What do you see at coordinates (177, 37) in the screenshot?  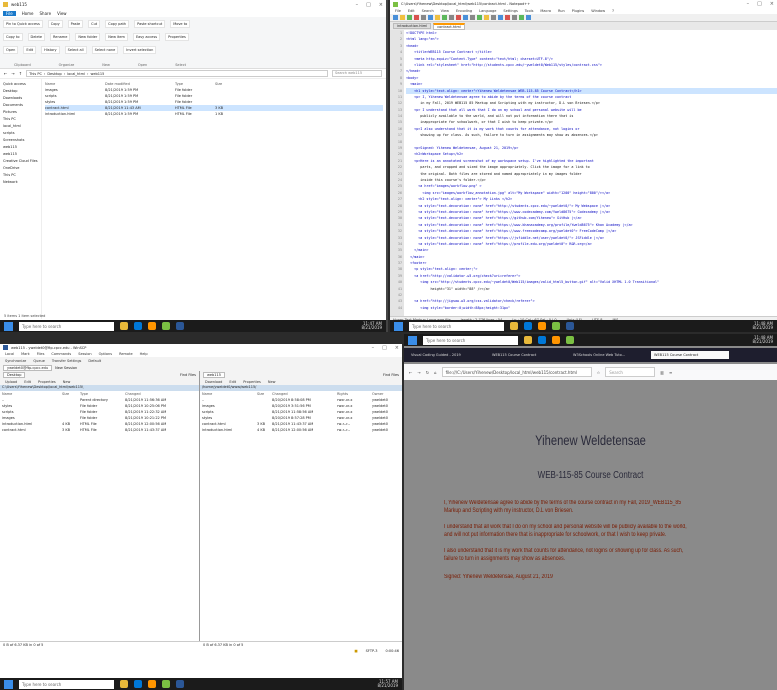 I see `ribbon-button: Properties` at bounding box center [177, 37].